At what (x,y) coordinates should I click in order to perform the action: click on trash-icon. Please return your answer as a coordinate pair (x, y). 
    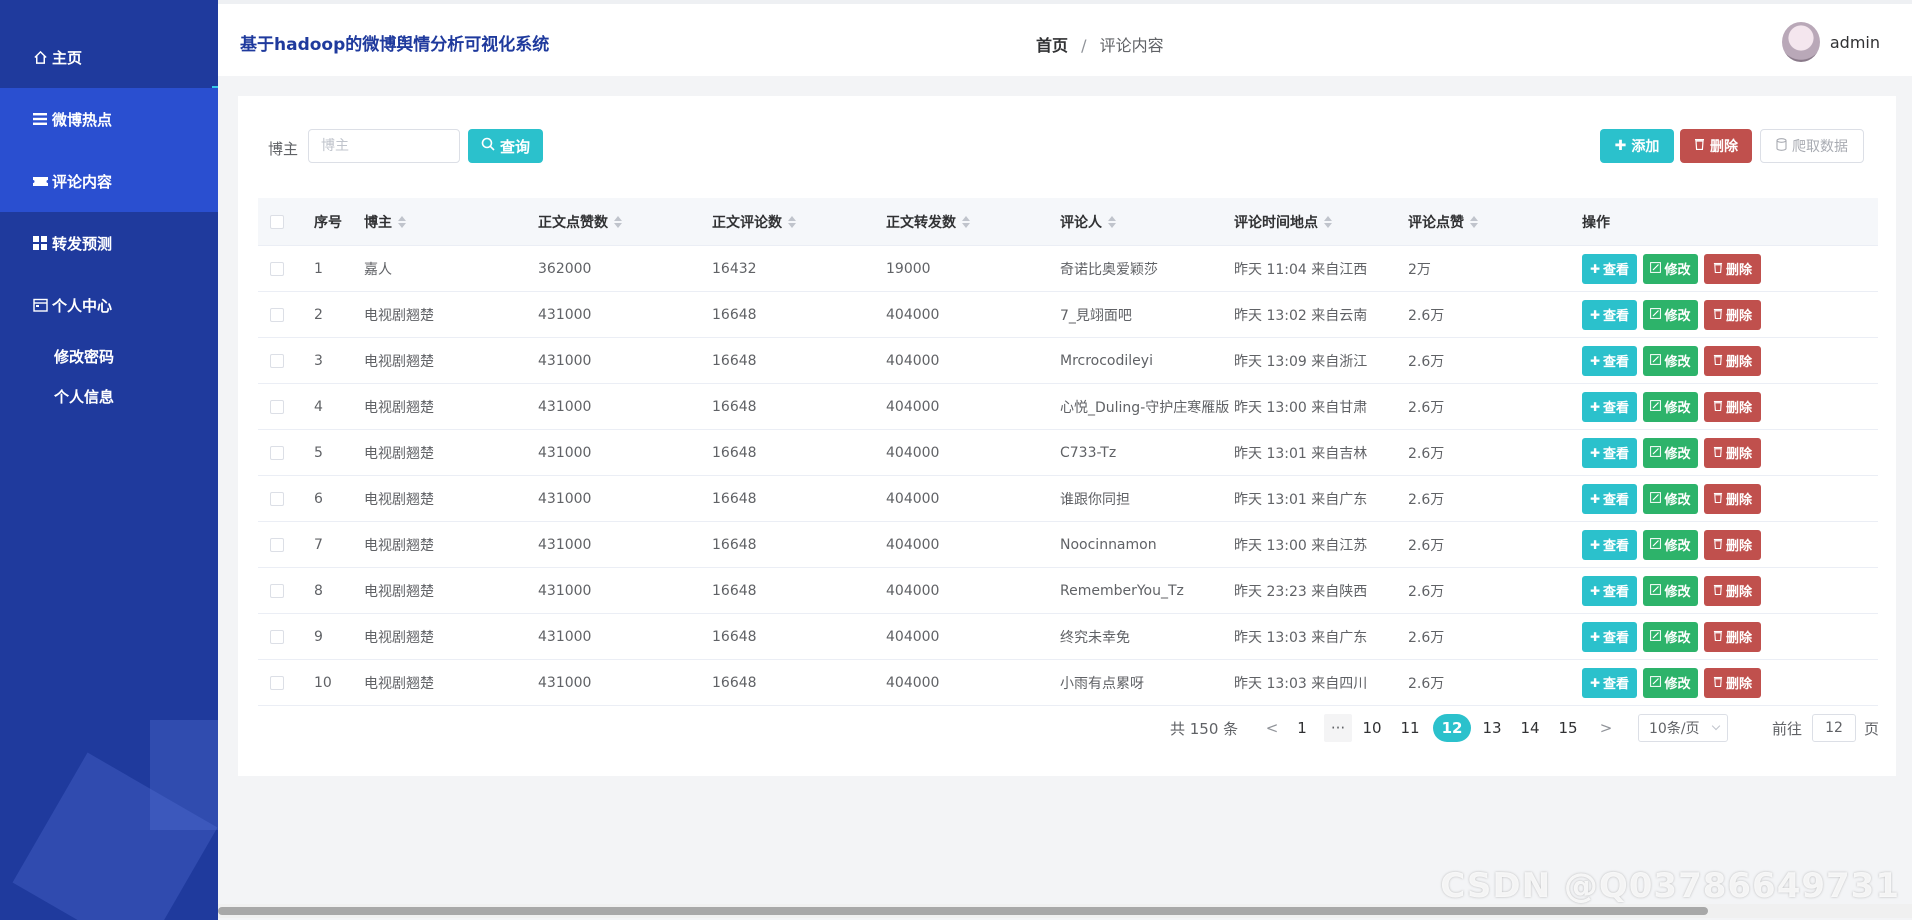
    Looking at the image, I should click on (1718, 361).